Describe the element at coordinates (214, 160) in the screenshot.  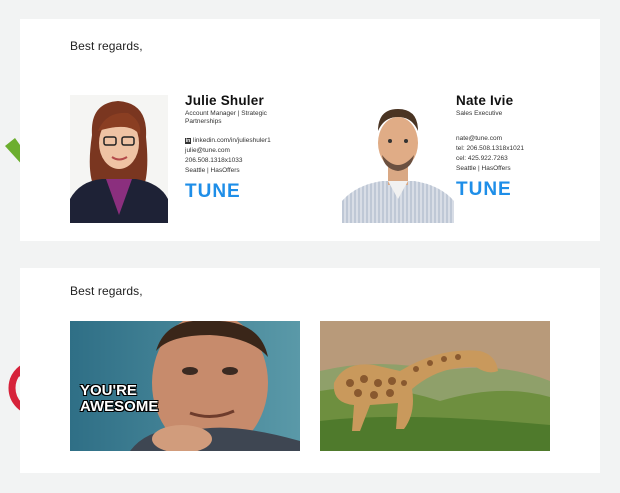
I see `phone-number: 206.508.1318x1033` at that location.